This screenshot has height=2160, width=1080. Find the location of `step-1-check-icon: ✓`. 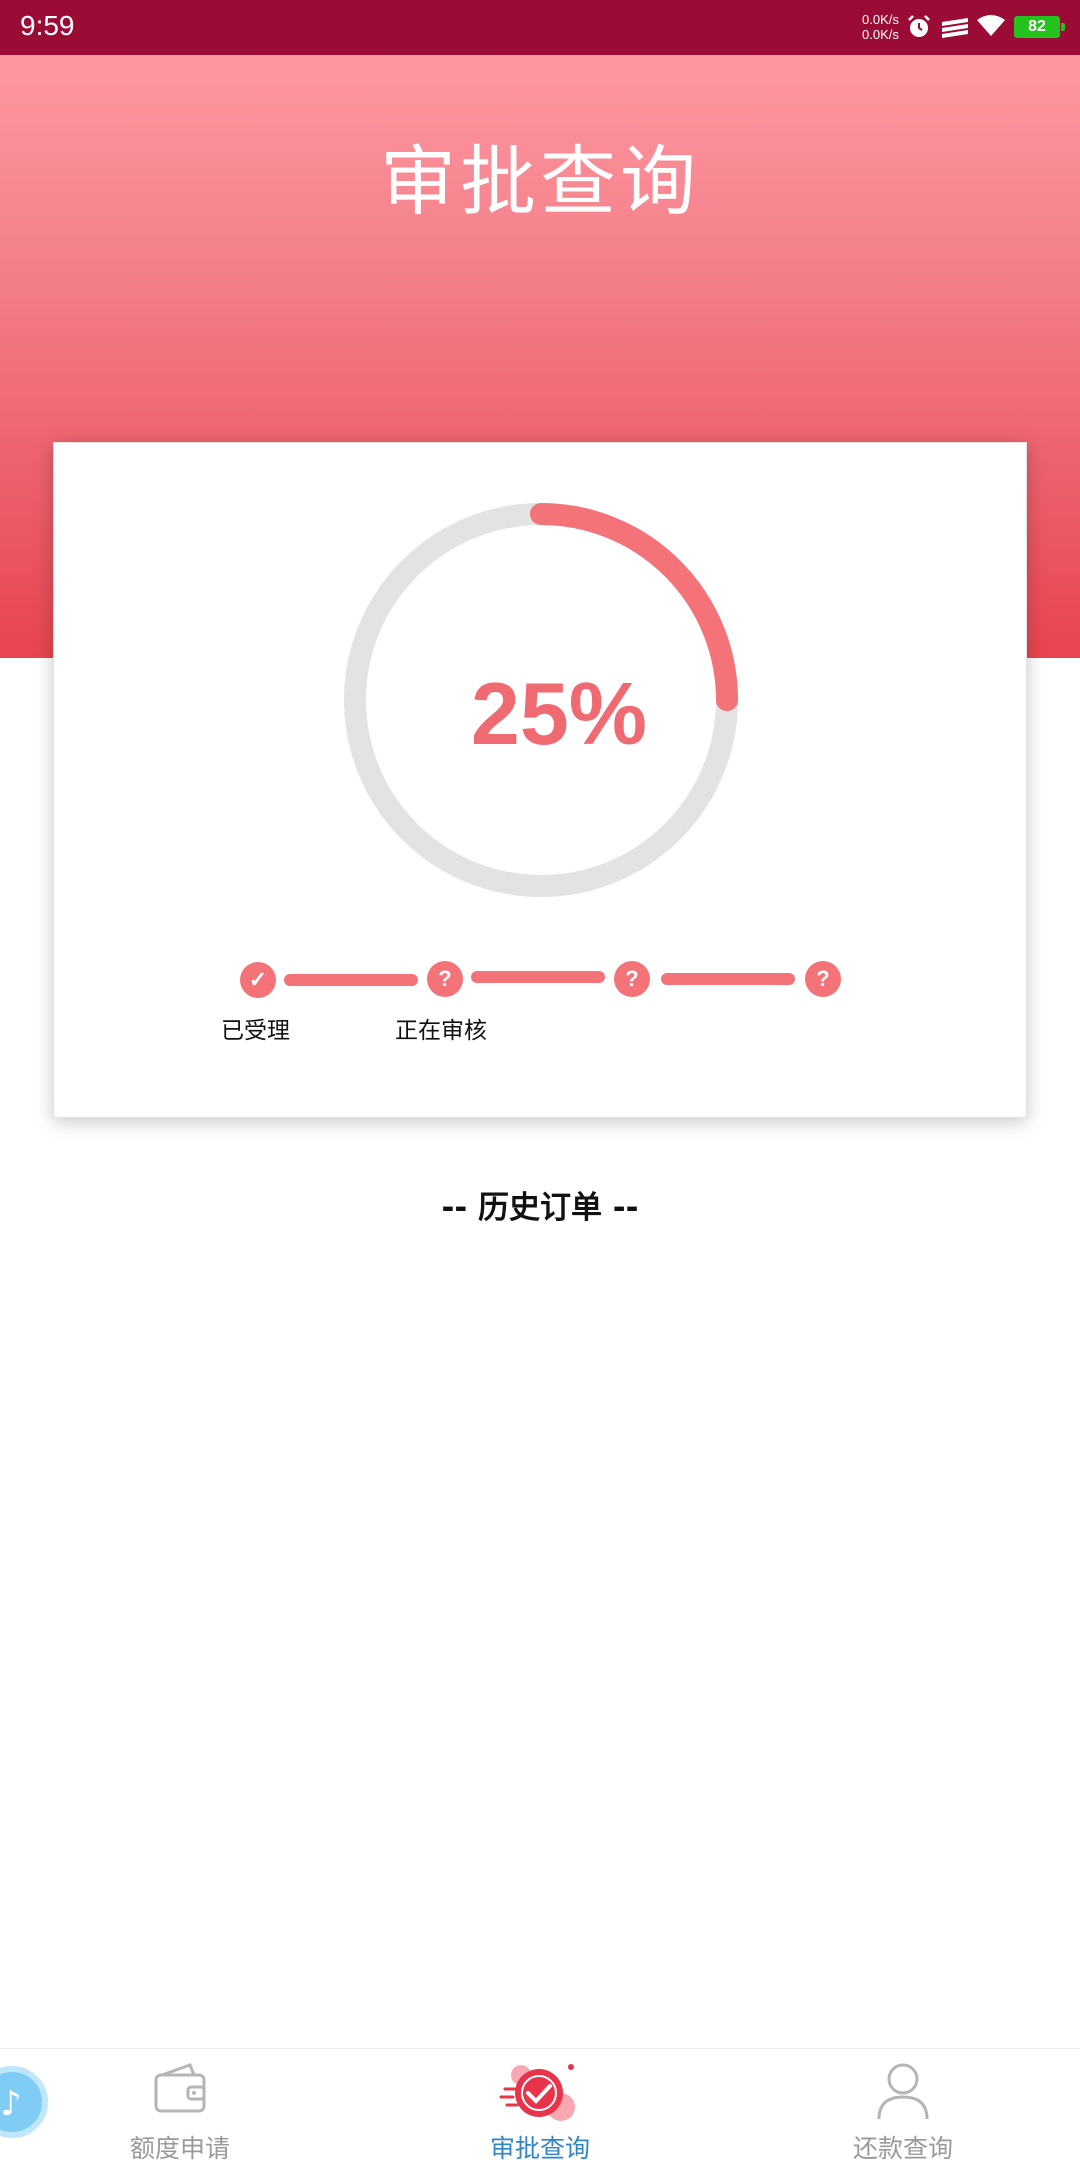

step-1-check-icon: ✓ is located at coordinates (258, 980).